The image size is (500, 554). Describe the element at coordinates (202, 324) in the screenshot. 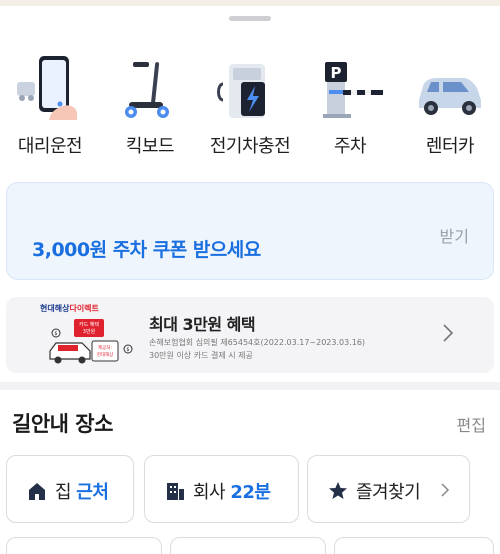

I see `ad-title: 최대 3만원 혜택` at that location.